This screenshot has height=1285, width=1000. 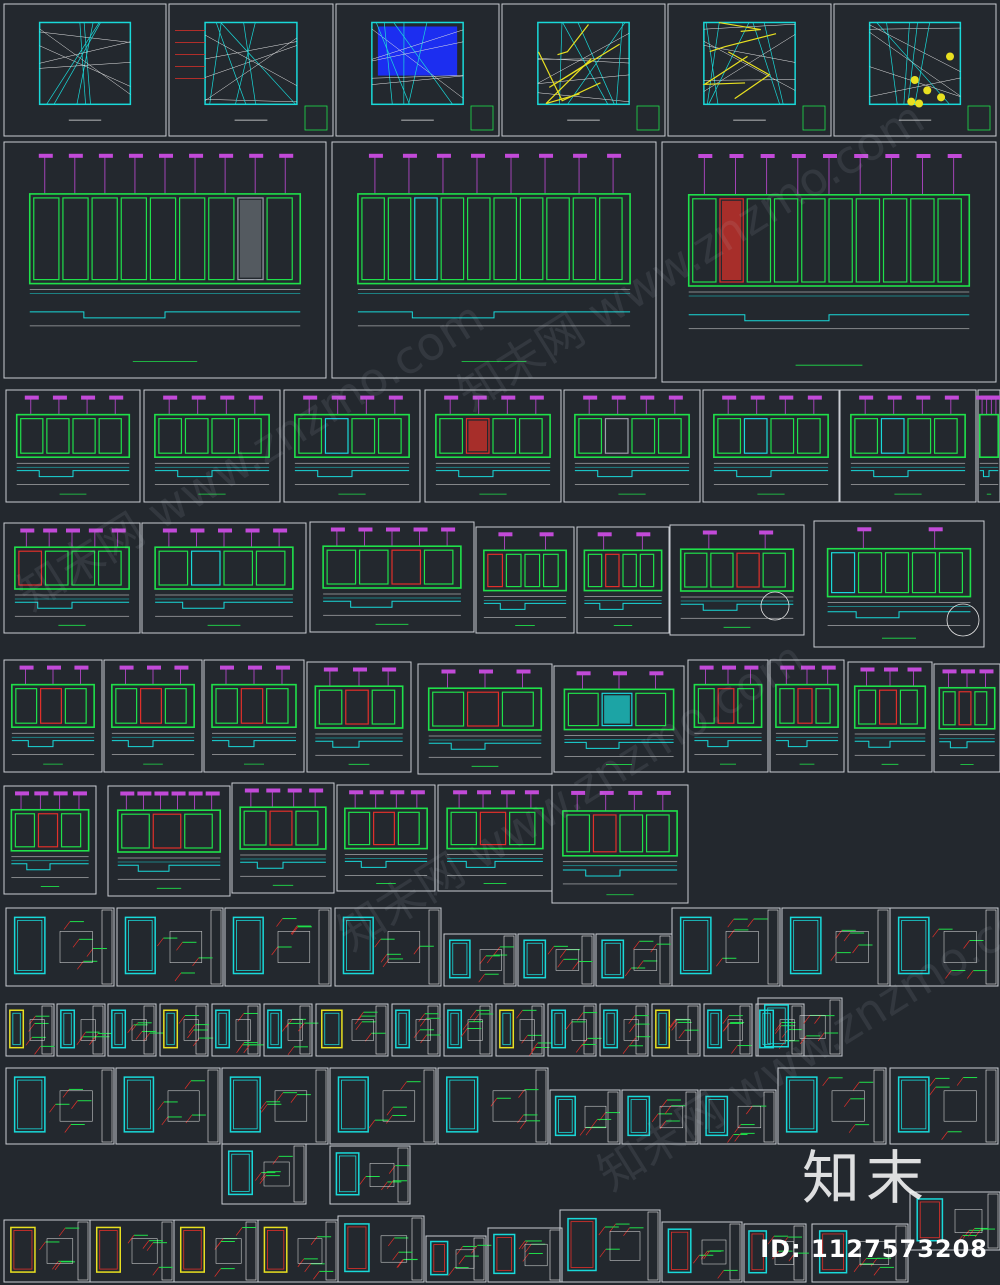 What do you see at coordinates (874, 1249) in the screenshot?
I see `id-watermark: ID: 1127573208` at bounding box center [874, 1249].